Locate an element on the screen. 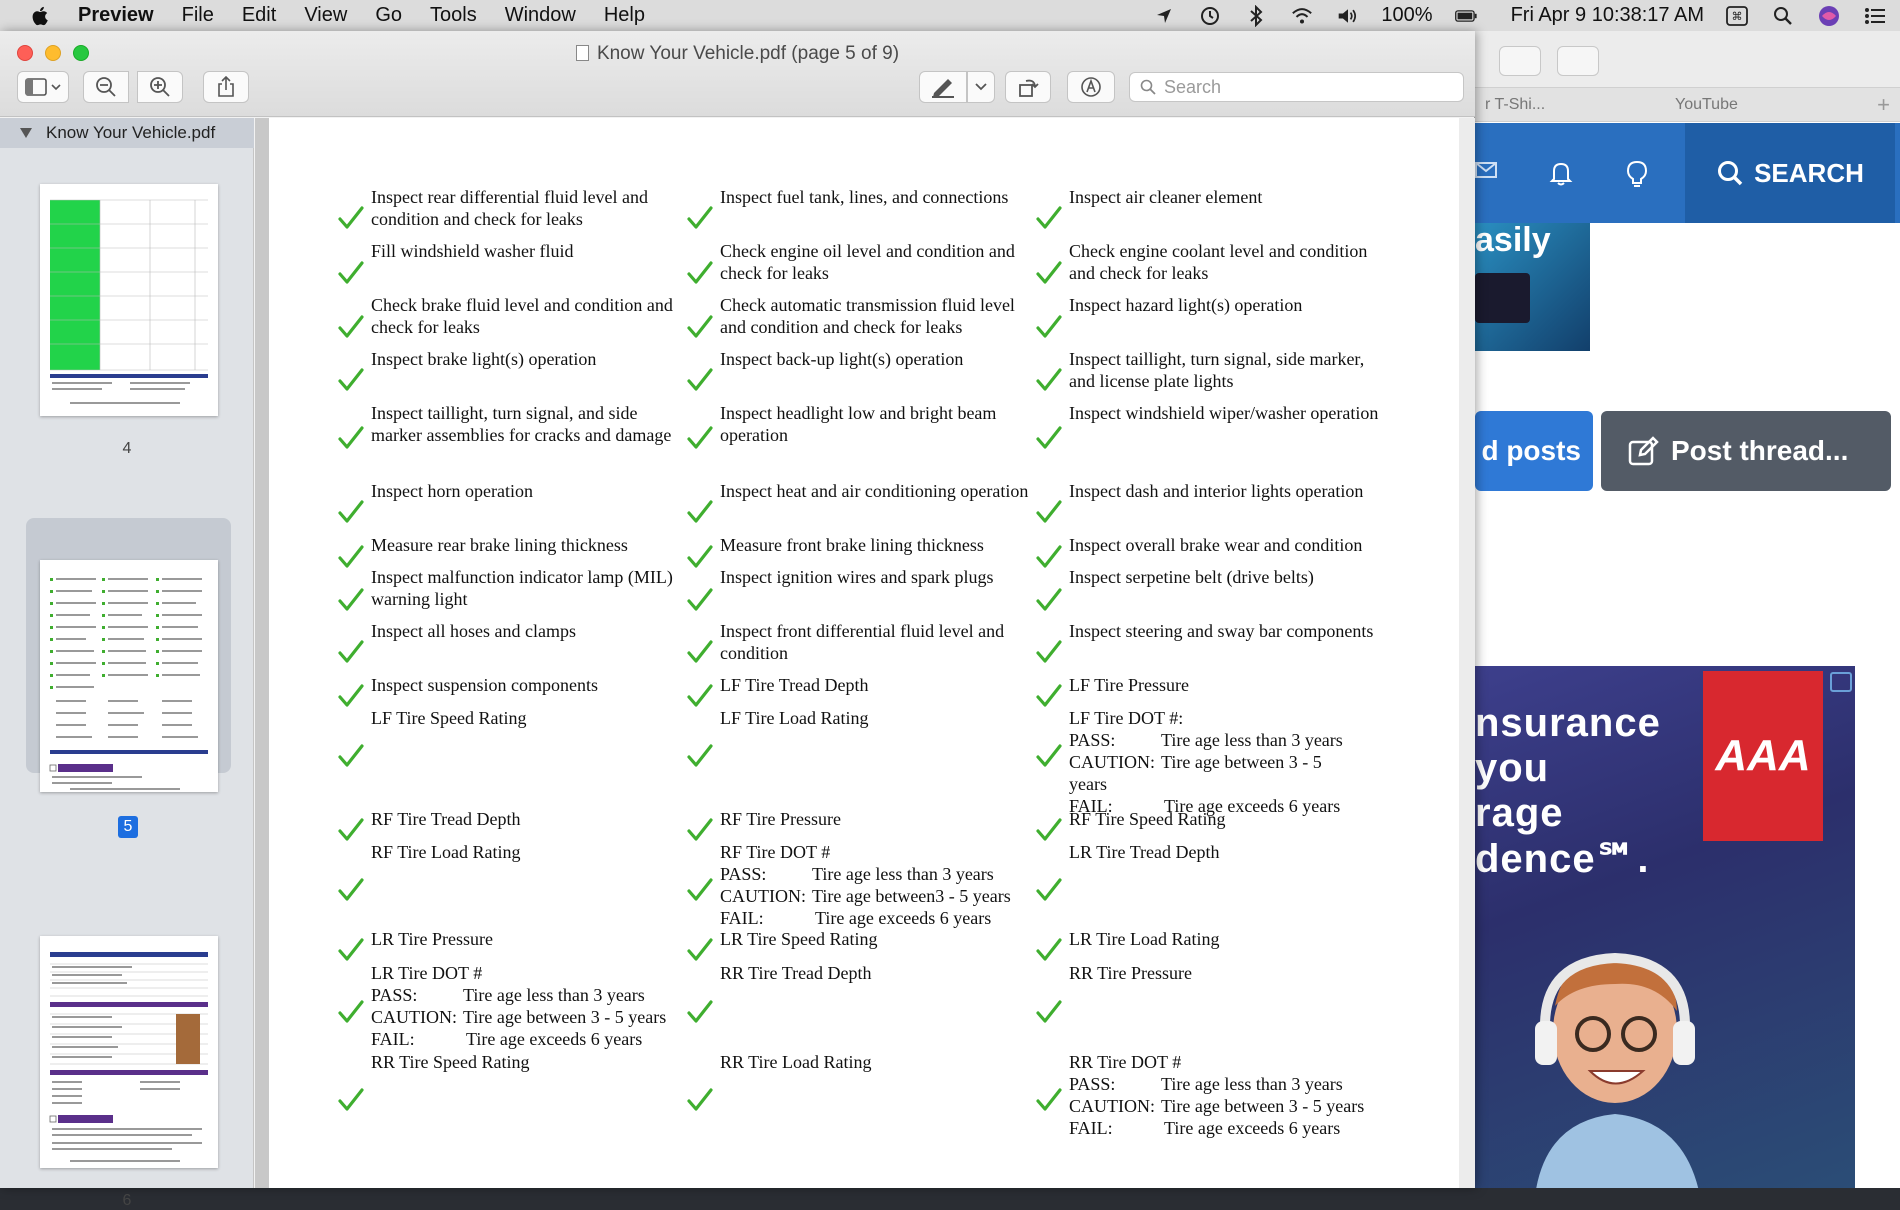 Image resolution: width=1900 pixels, height=1210 pixels. site-search-button: SEARCH is located at coordinates (1790, 173).